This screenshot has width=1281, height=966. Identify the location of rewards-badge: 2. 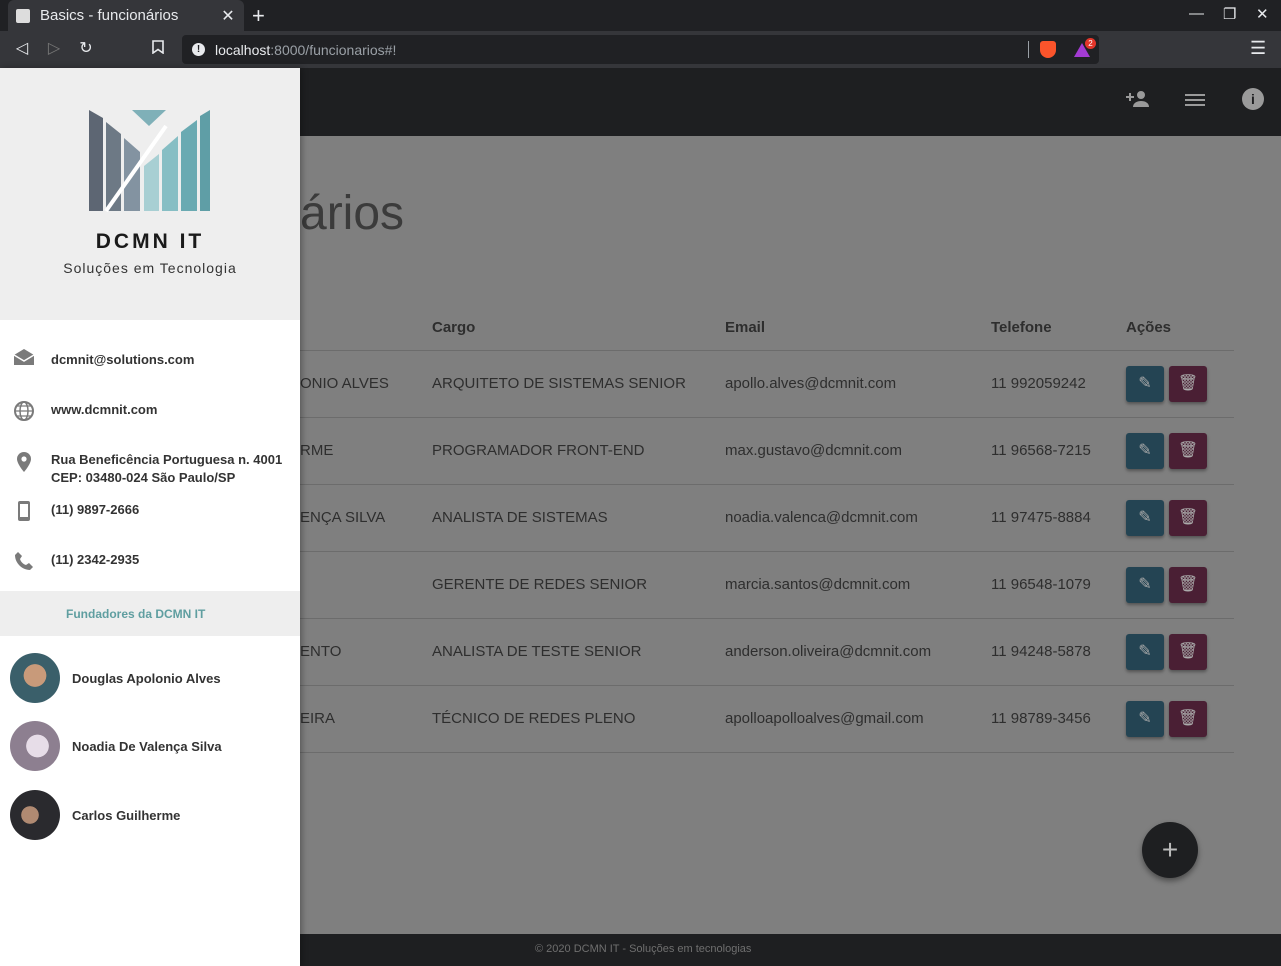
(1090, 43).